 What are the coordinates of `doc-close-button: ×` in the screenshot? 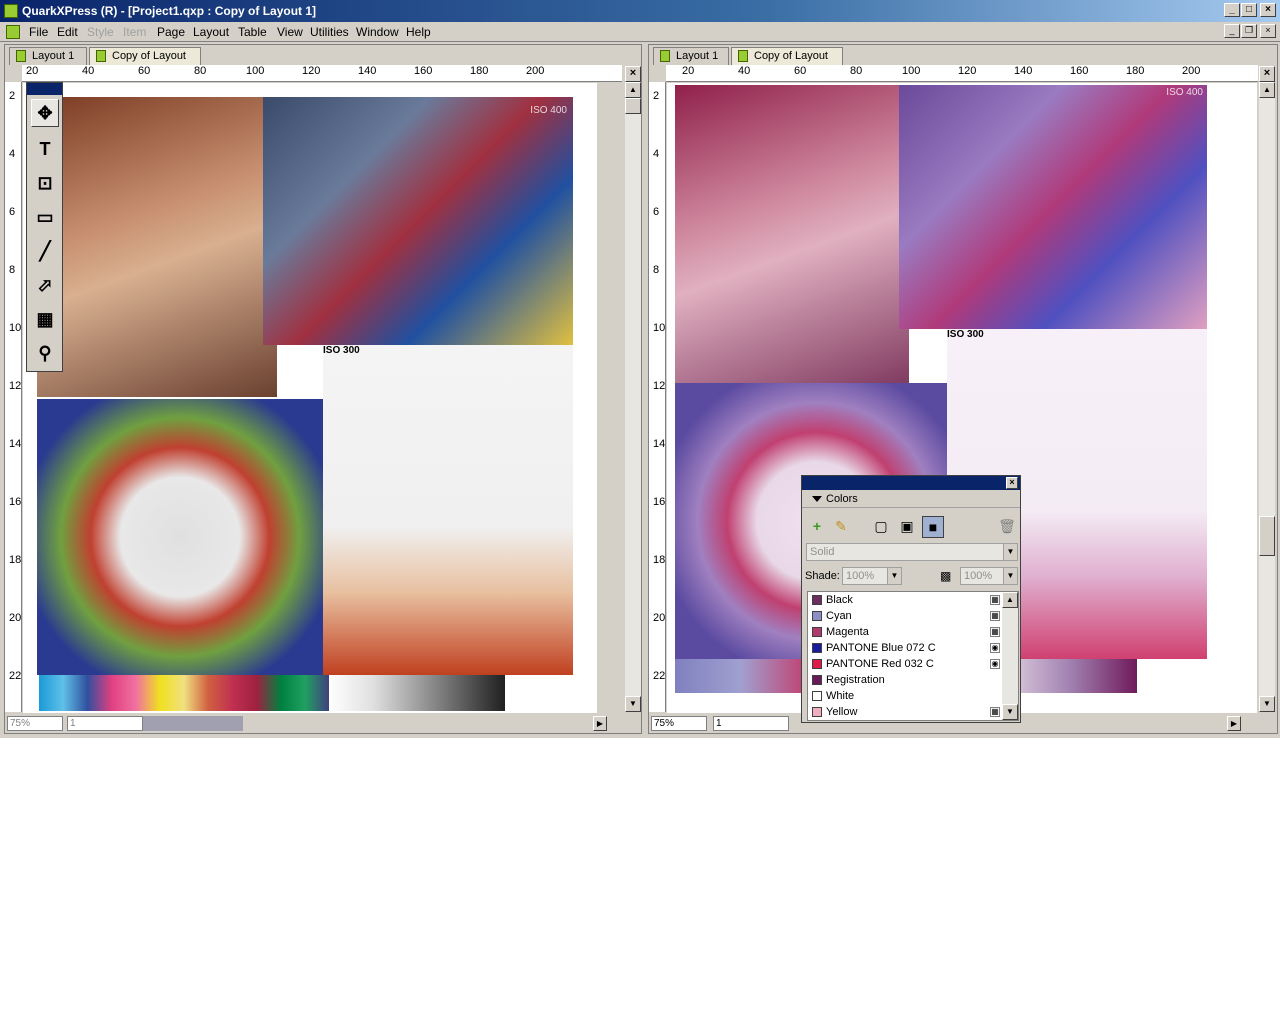 It's located at (1268, 31).